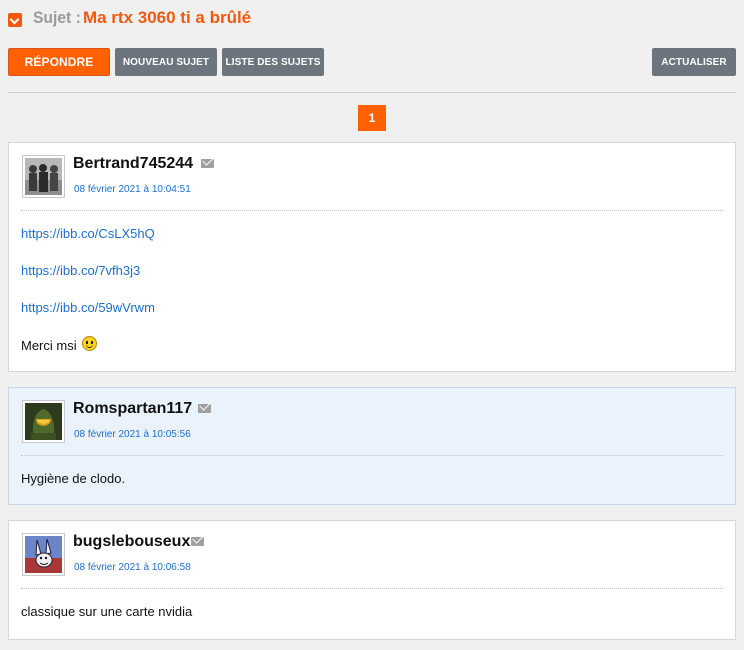  Describe the element at coordinates (106, 621) in the screenshot. I see `post-body: classique sur une carte nvidia` at that location.